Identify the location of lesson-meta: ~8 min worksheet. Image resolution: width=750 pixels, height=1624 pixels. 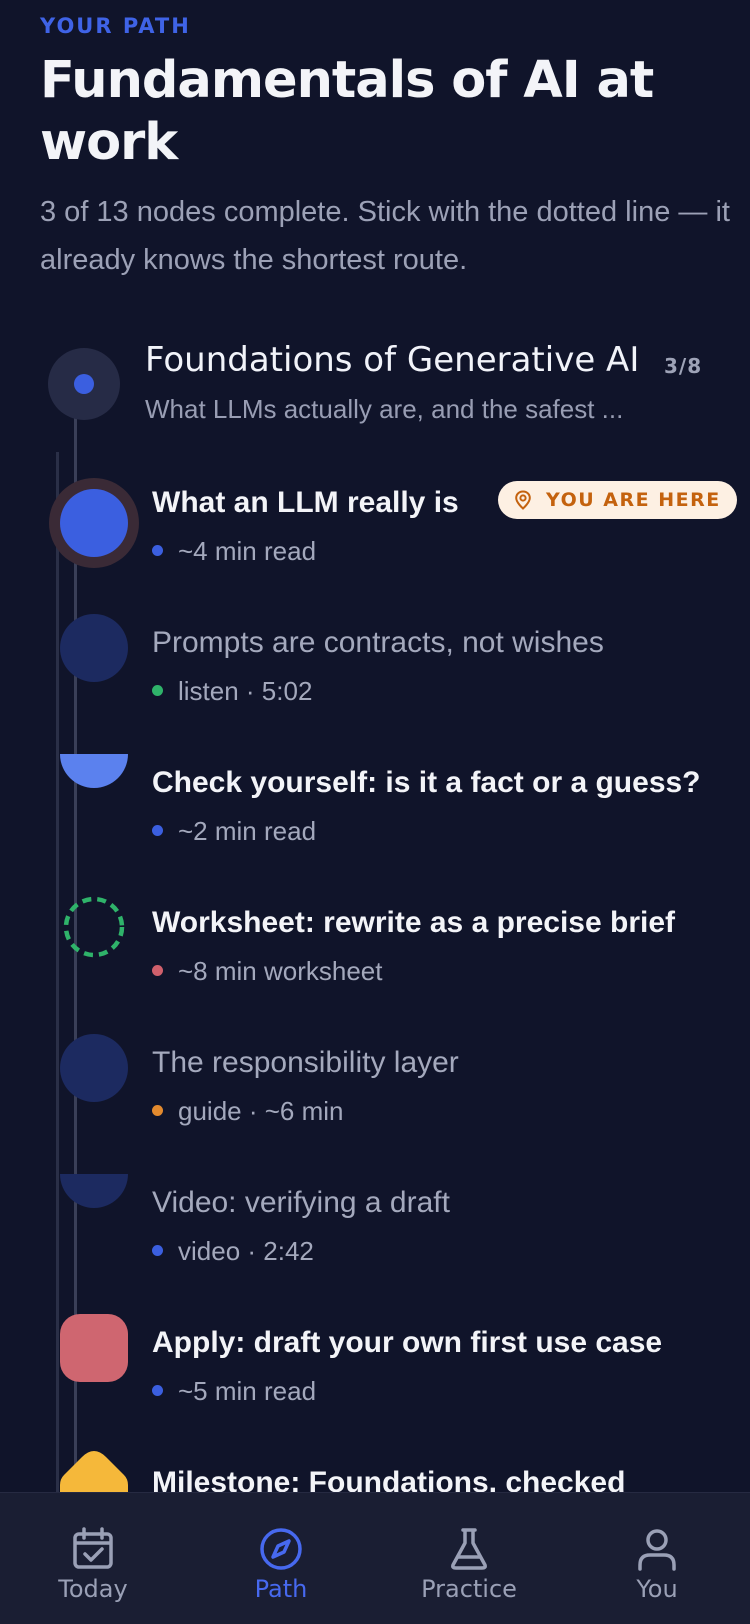
(267, 971).